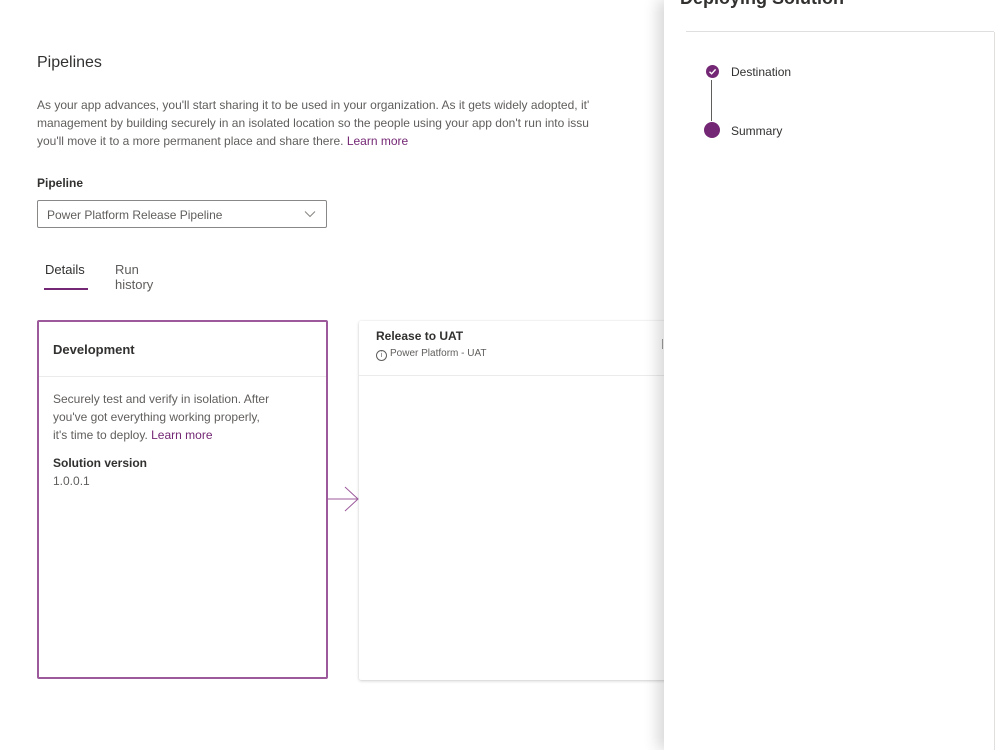 This screenshot has width=1000, height=750. Describe the element at coordinates (66, 289) in the screenshot. I see `active-tab-indicator` at that location.